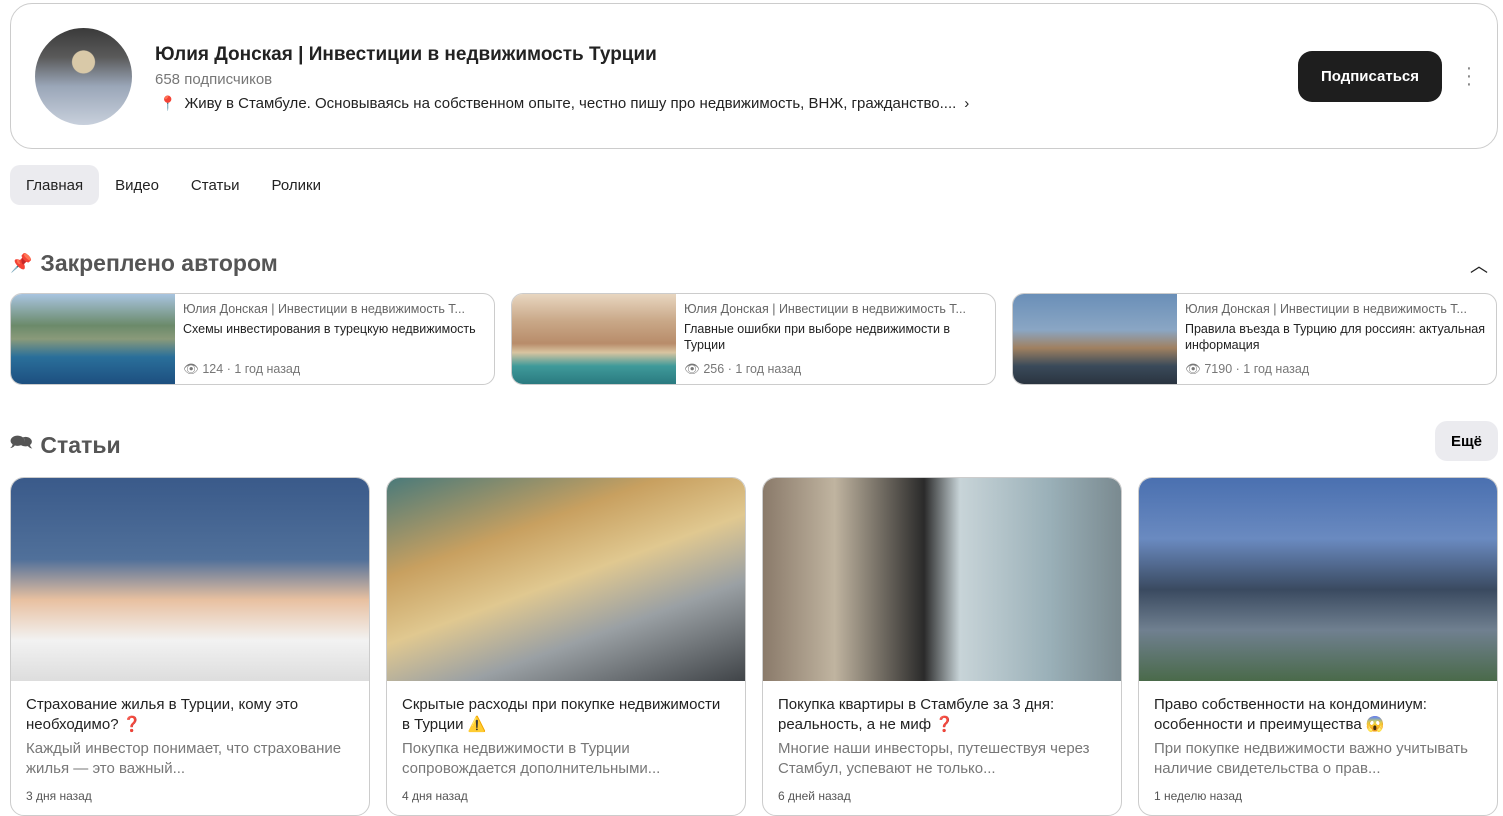 The image size is (1503, 816). Describe the element at coordinates (213, 369) in the screenshot. I see `views: 124` at that location.